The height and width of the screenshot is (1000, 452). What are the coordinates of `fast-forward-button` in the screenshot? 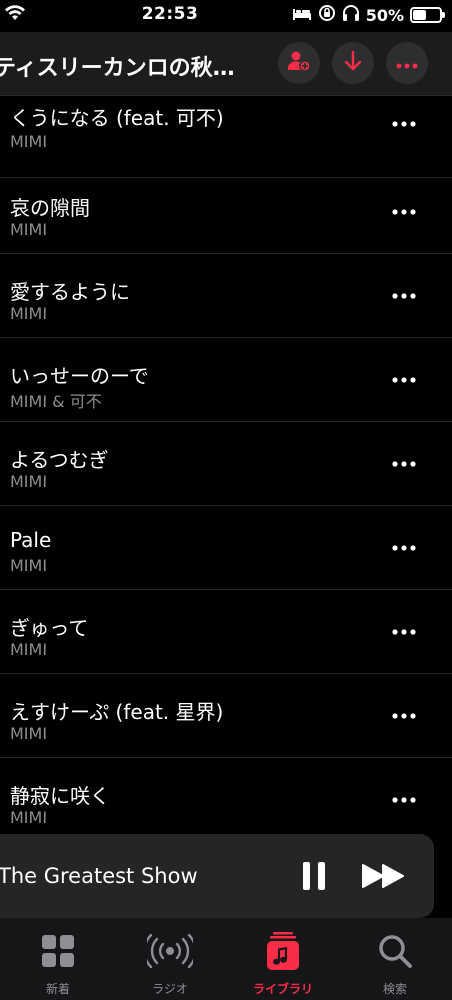 It's located at (384, 876).